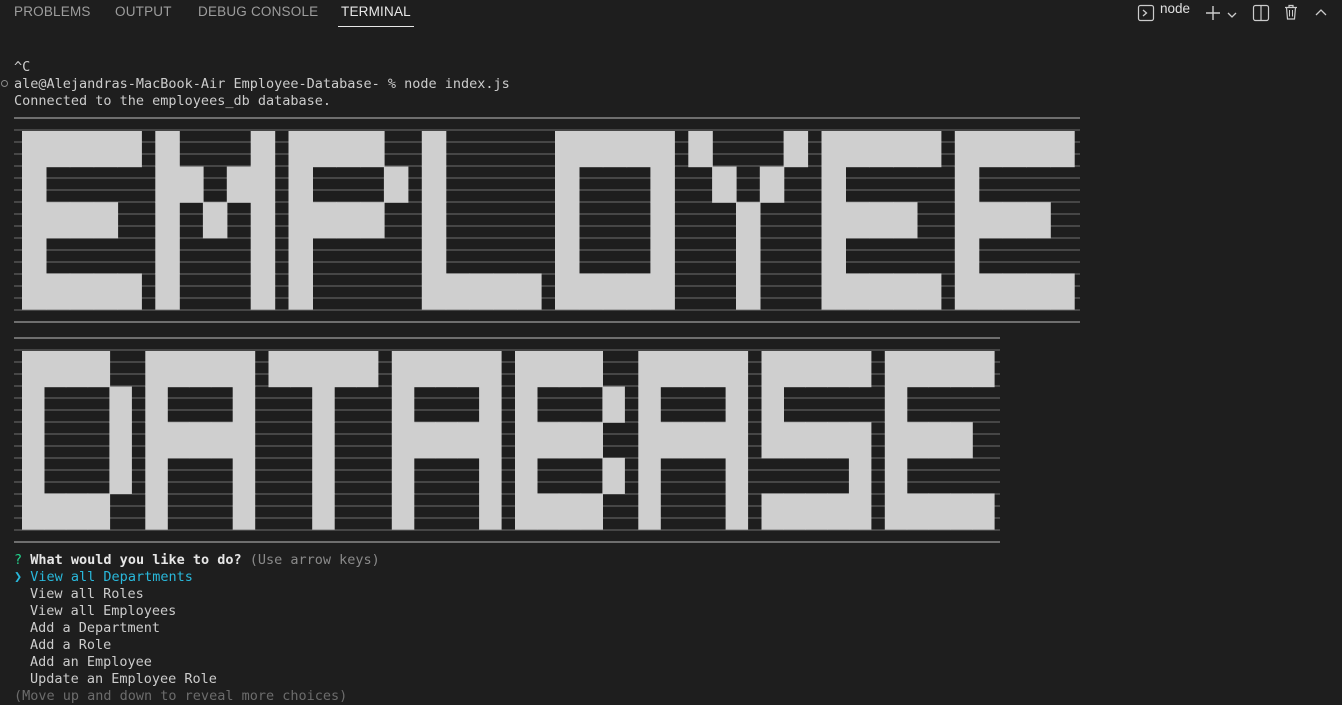 This screenshot has height=705, width=1342. What do you see at coordinates (1232, 15) in the screenshot?
I see `chevron-down-icon` at bounding box center [1232, 15].